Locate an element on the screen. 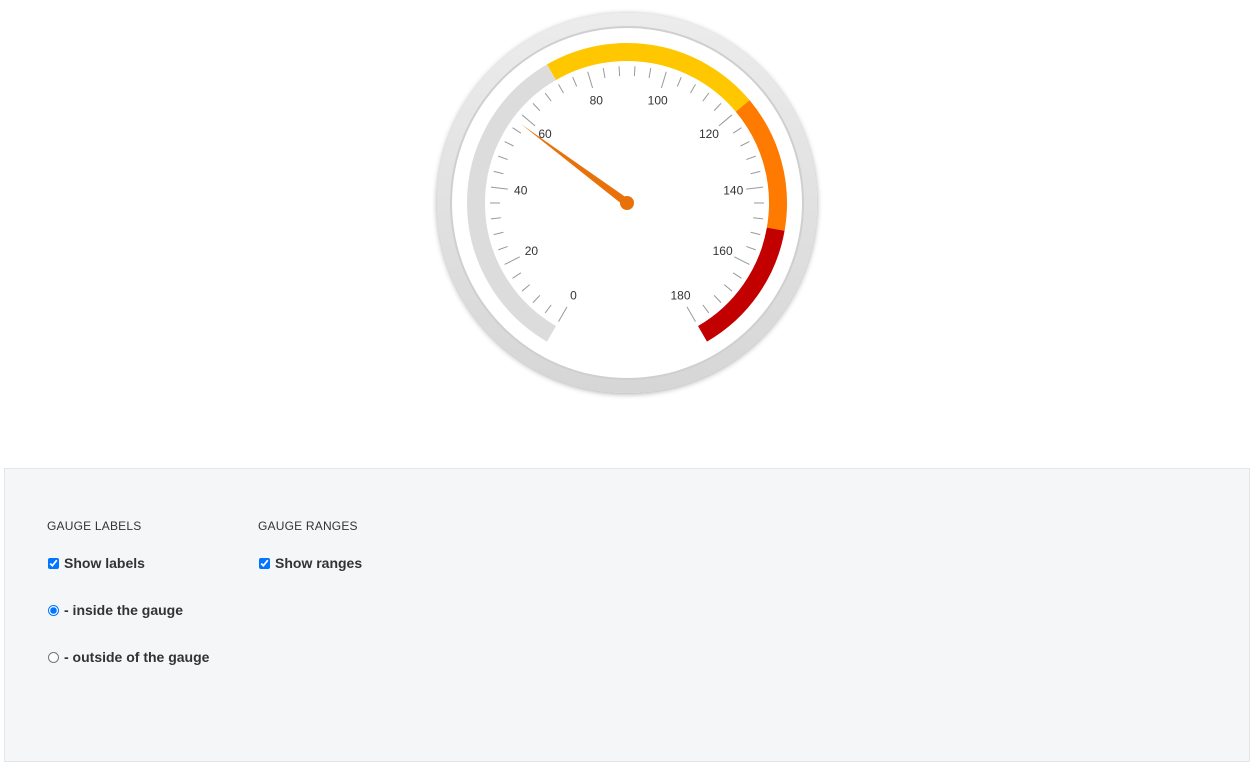 The height and width of the screenshot is (767, 1256). gauge-ranges-heading: GAUGE RANGES is located at coordinates (308, 526).